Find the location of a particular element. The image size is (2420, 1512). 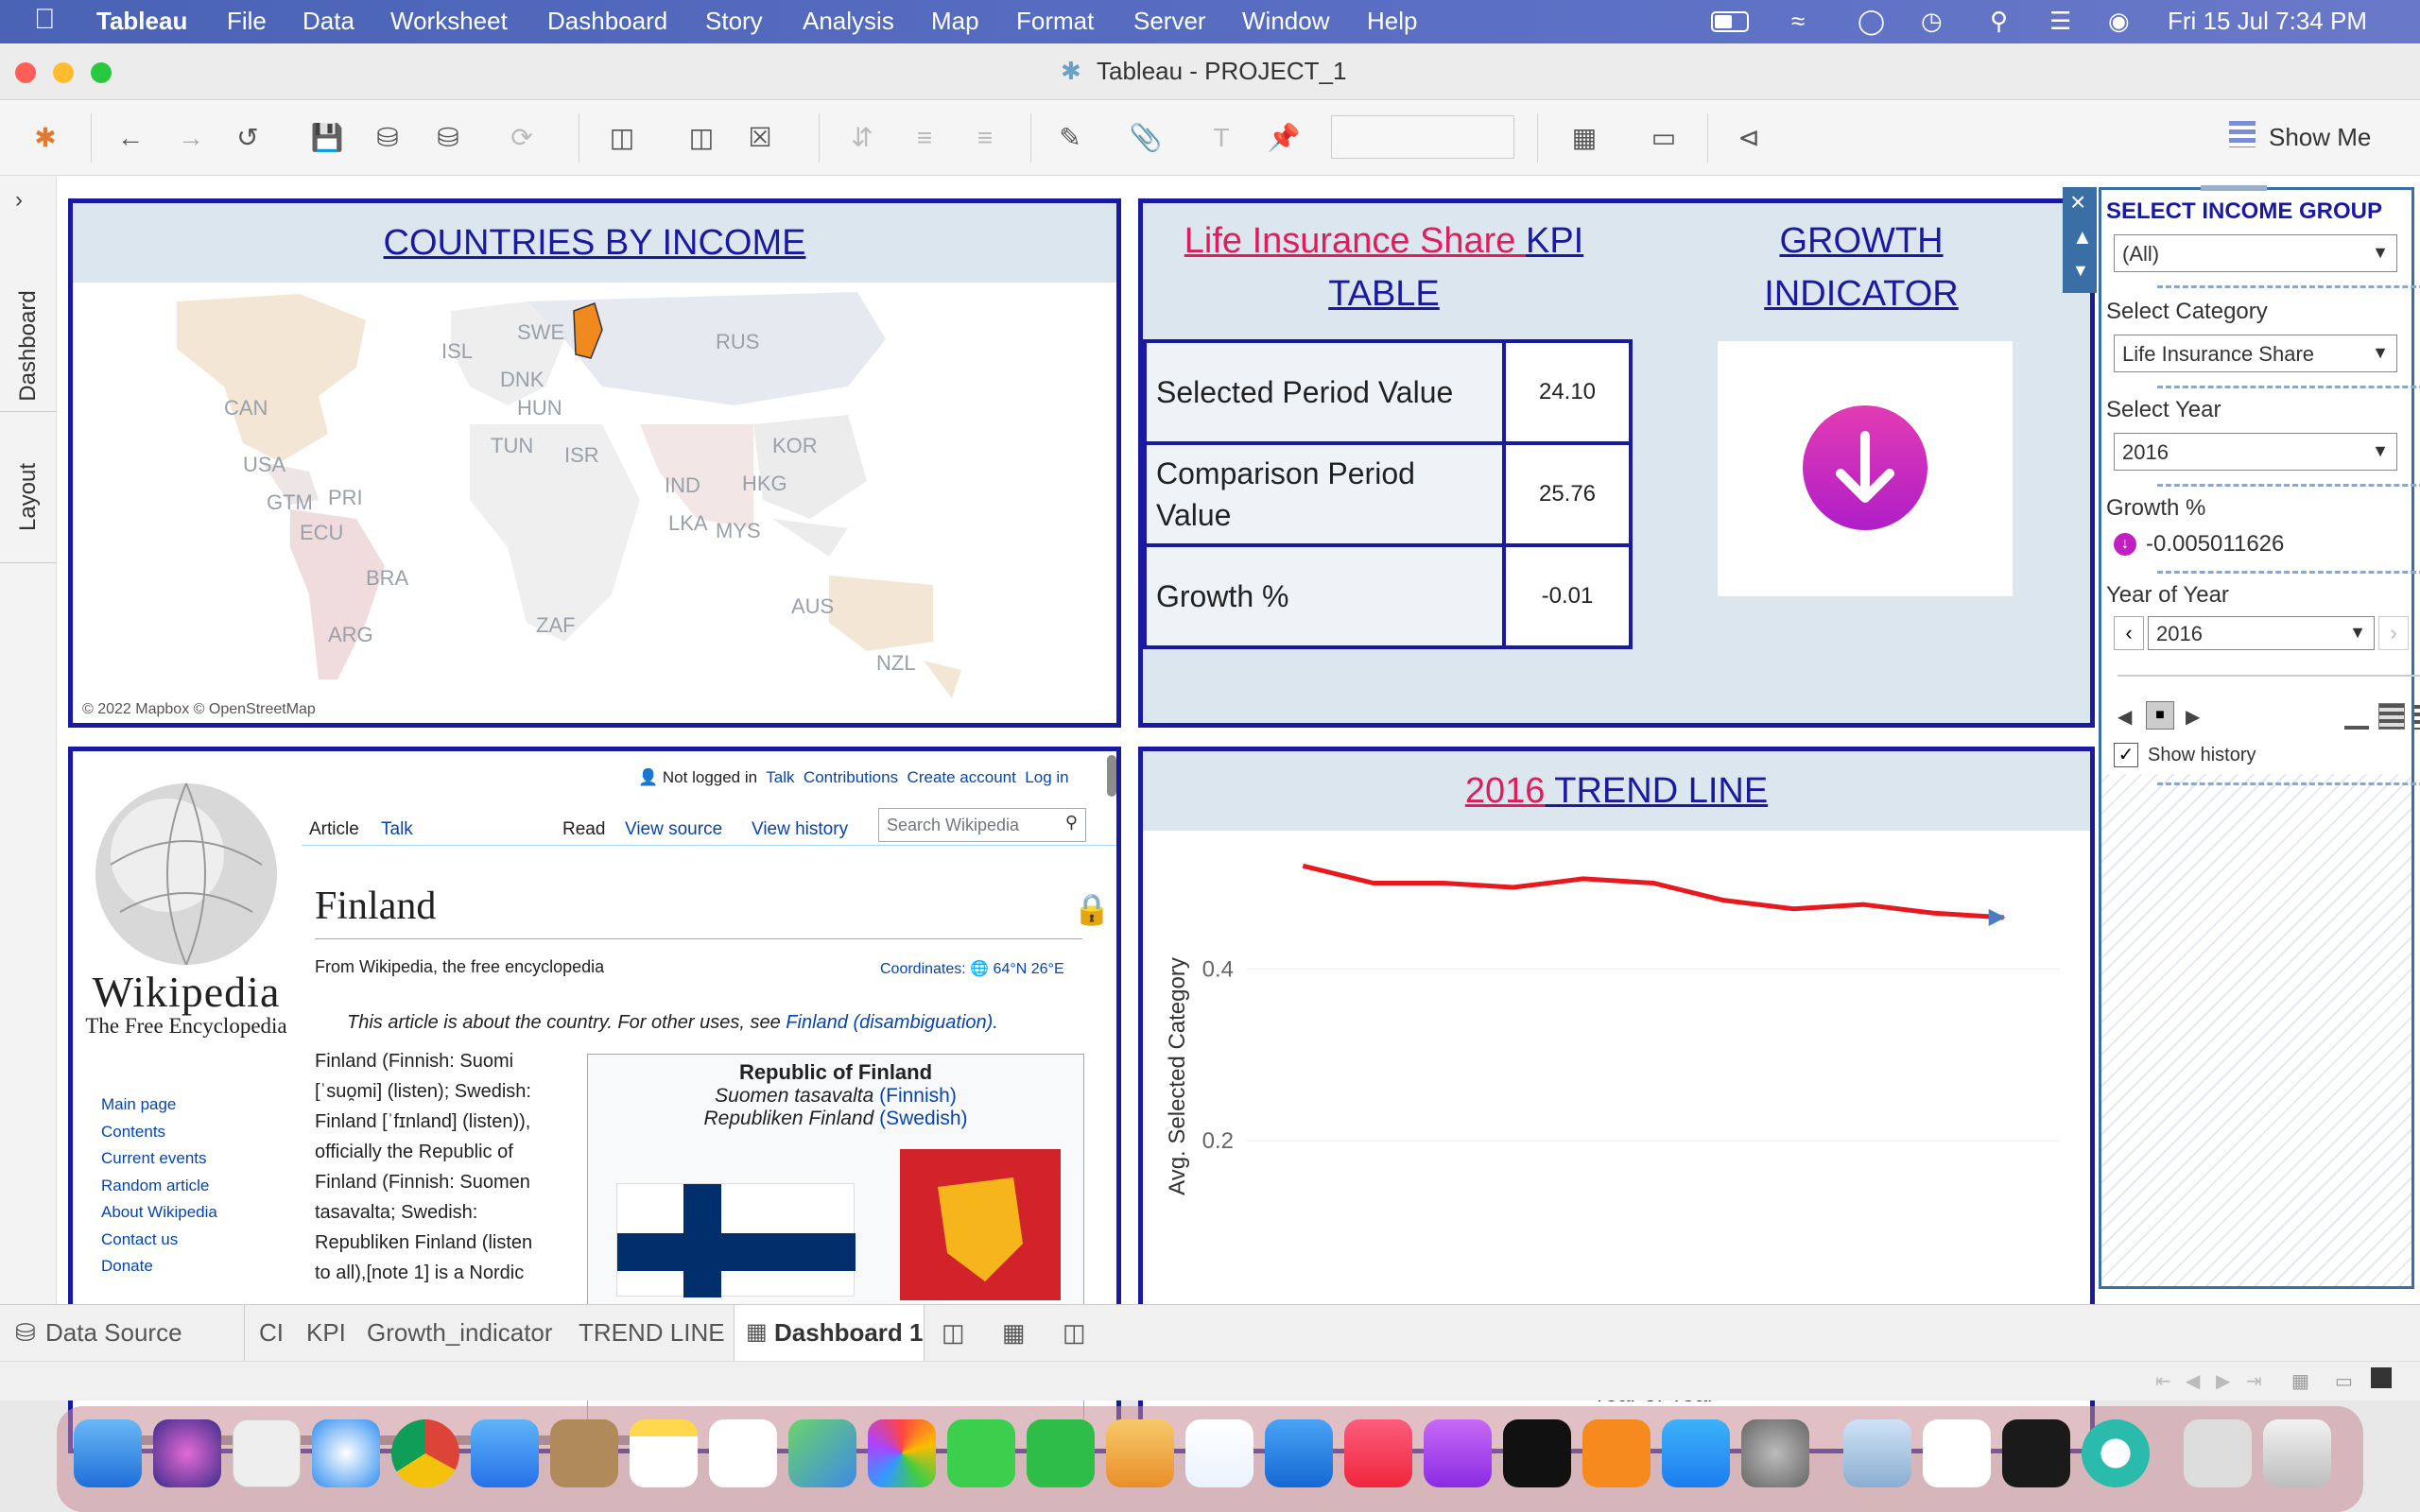

next-year-button: › is located at coordinates (2394, 633).